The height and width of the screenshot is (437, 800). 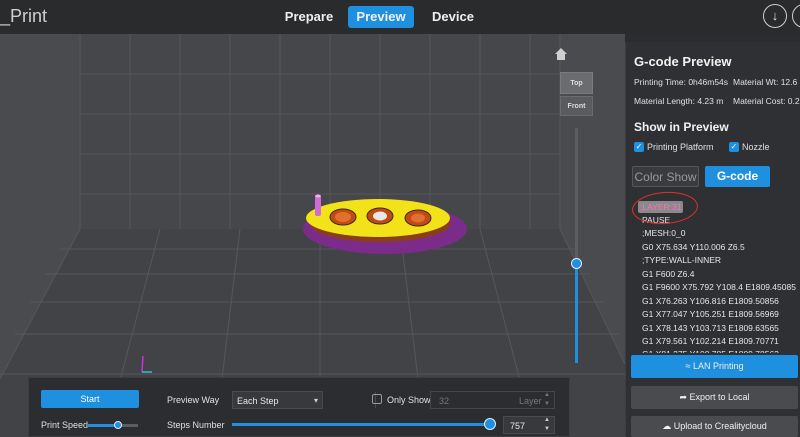 What do you see at coordinates (409, 400) in the screenshot?
I see `only-show-label: Only Show` at bounding box center [409, 400].